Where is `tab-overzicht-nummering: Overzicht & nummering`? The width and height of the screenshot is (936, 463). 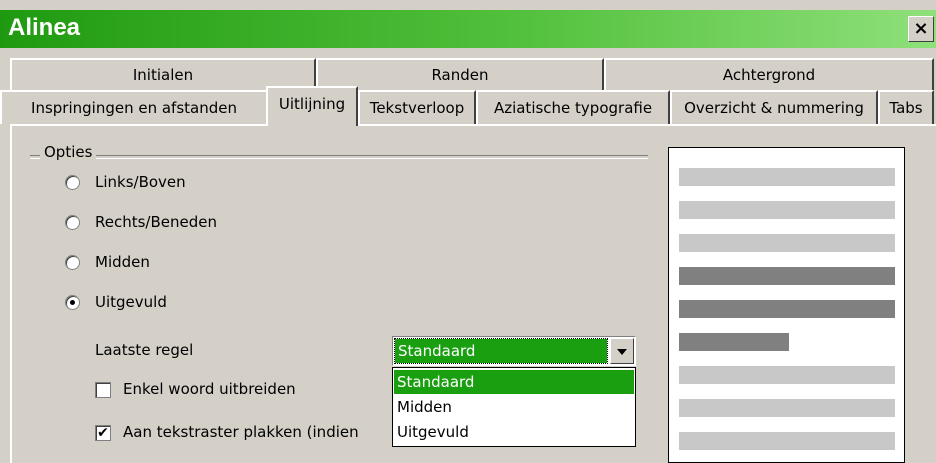 tab-overzicht-nummering: Overzicht & nummering is located at coordinates (774, 107).